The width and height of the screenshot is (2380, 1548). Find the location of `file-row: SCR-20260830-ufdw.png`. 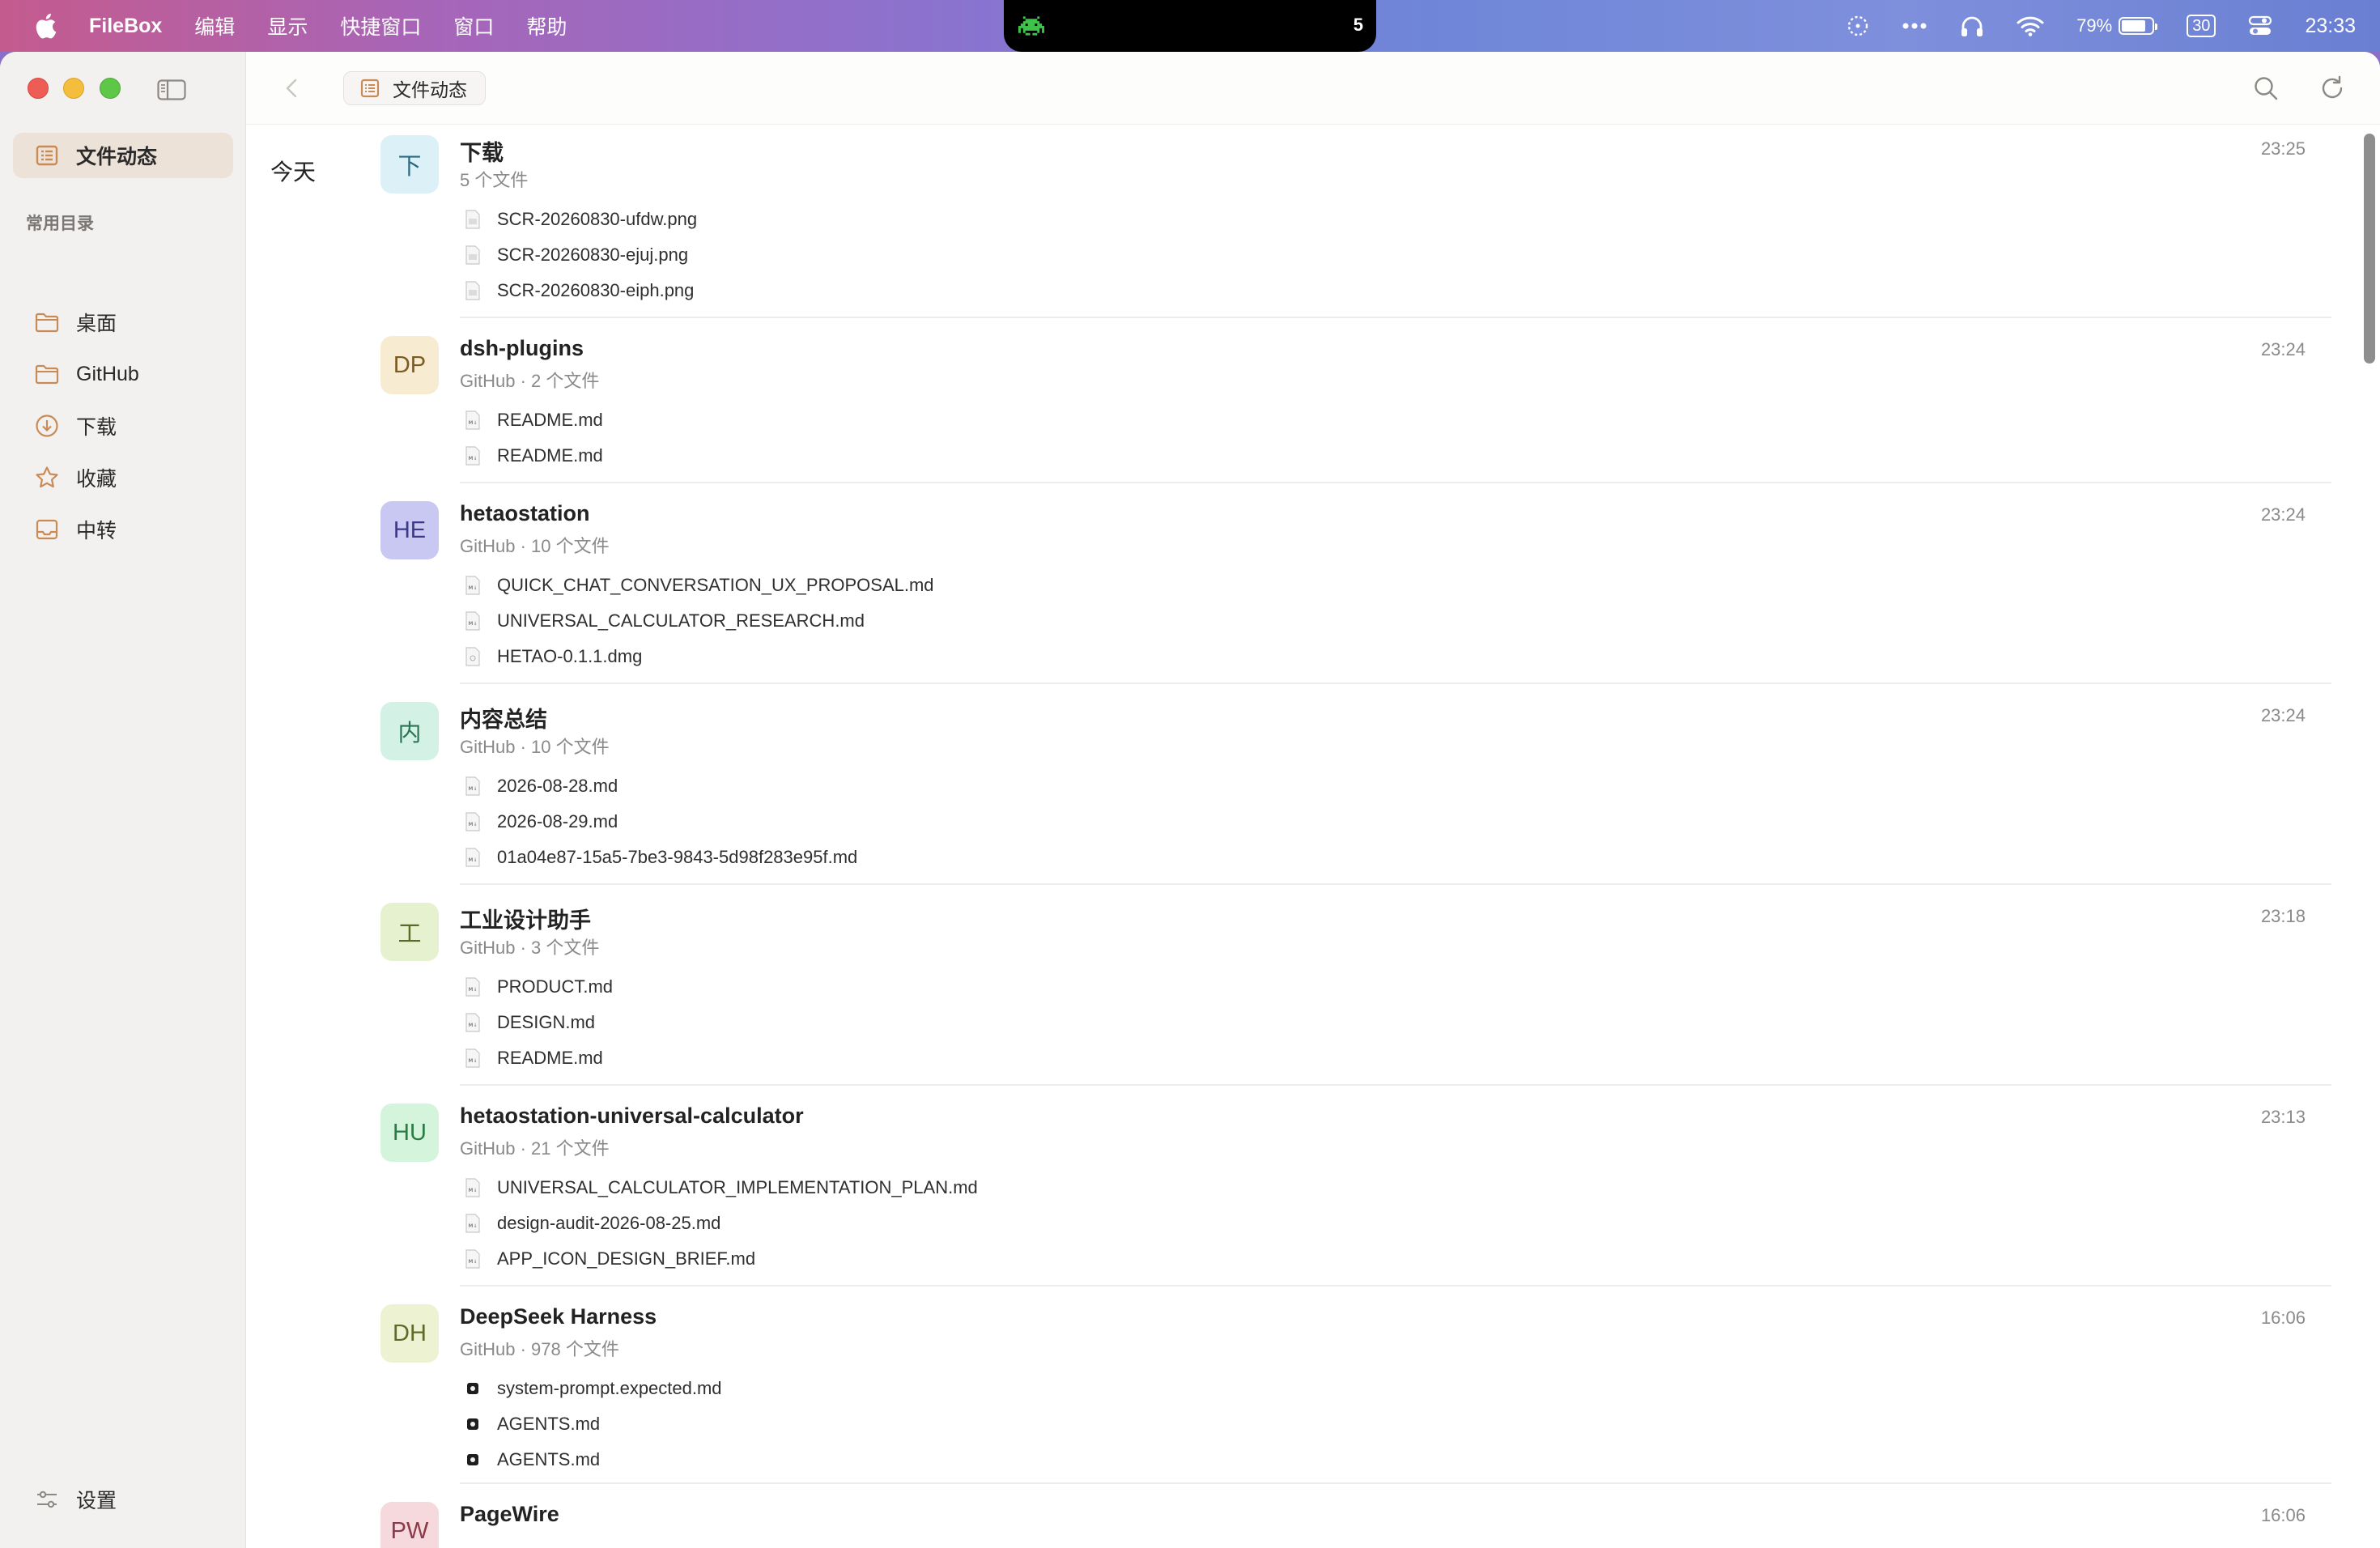

file-row: SCR-20260830-ufdw.png is located at coordinates (578, 220).